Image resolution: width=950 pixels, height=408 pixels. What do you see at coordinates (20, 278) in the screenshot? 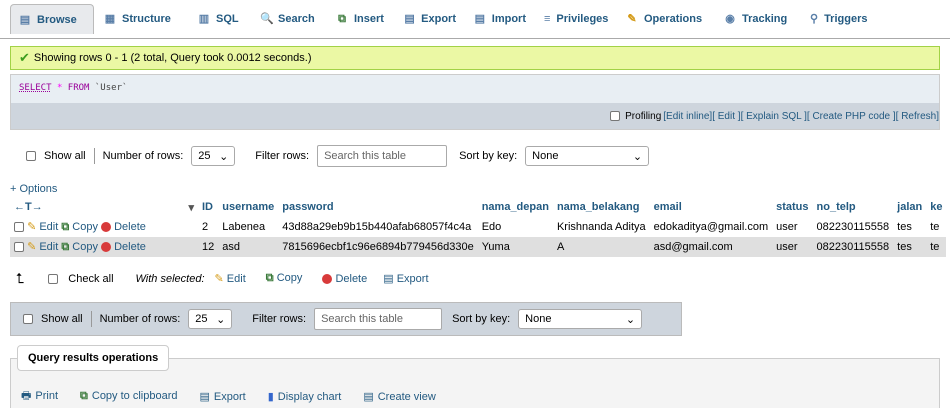
I see `arrow-up-left-icon: ⮤` at bounding box center [20, 278].